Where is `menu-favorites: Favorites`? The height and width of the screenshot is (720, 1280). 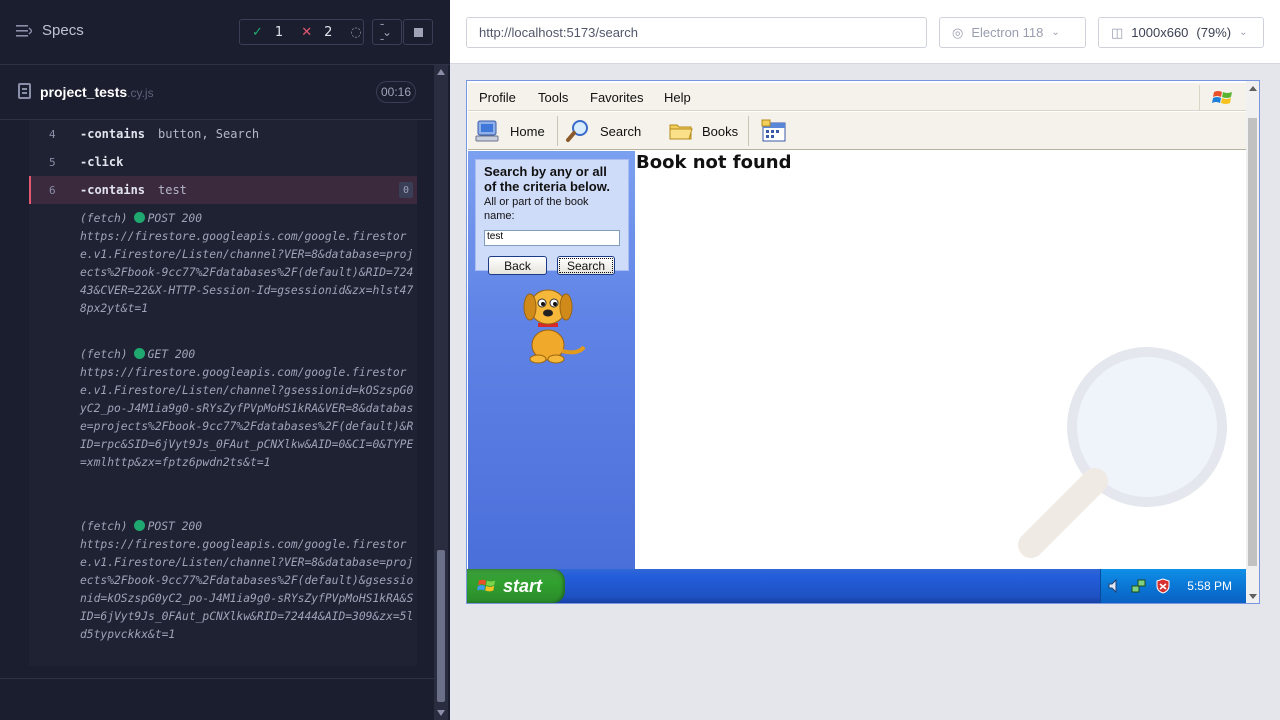
menu-favorites: Favorites is located at coordinates (616, 97).